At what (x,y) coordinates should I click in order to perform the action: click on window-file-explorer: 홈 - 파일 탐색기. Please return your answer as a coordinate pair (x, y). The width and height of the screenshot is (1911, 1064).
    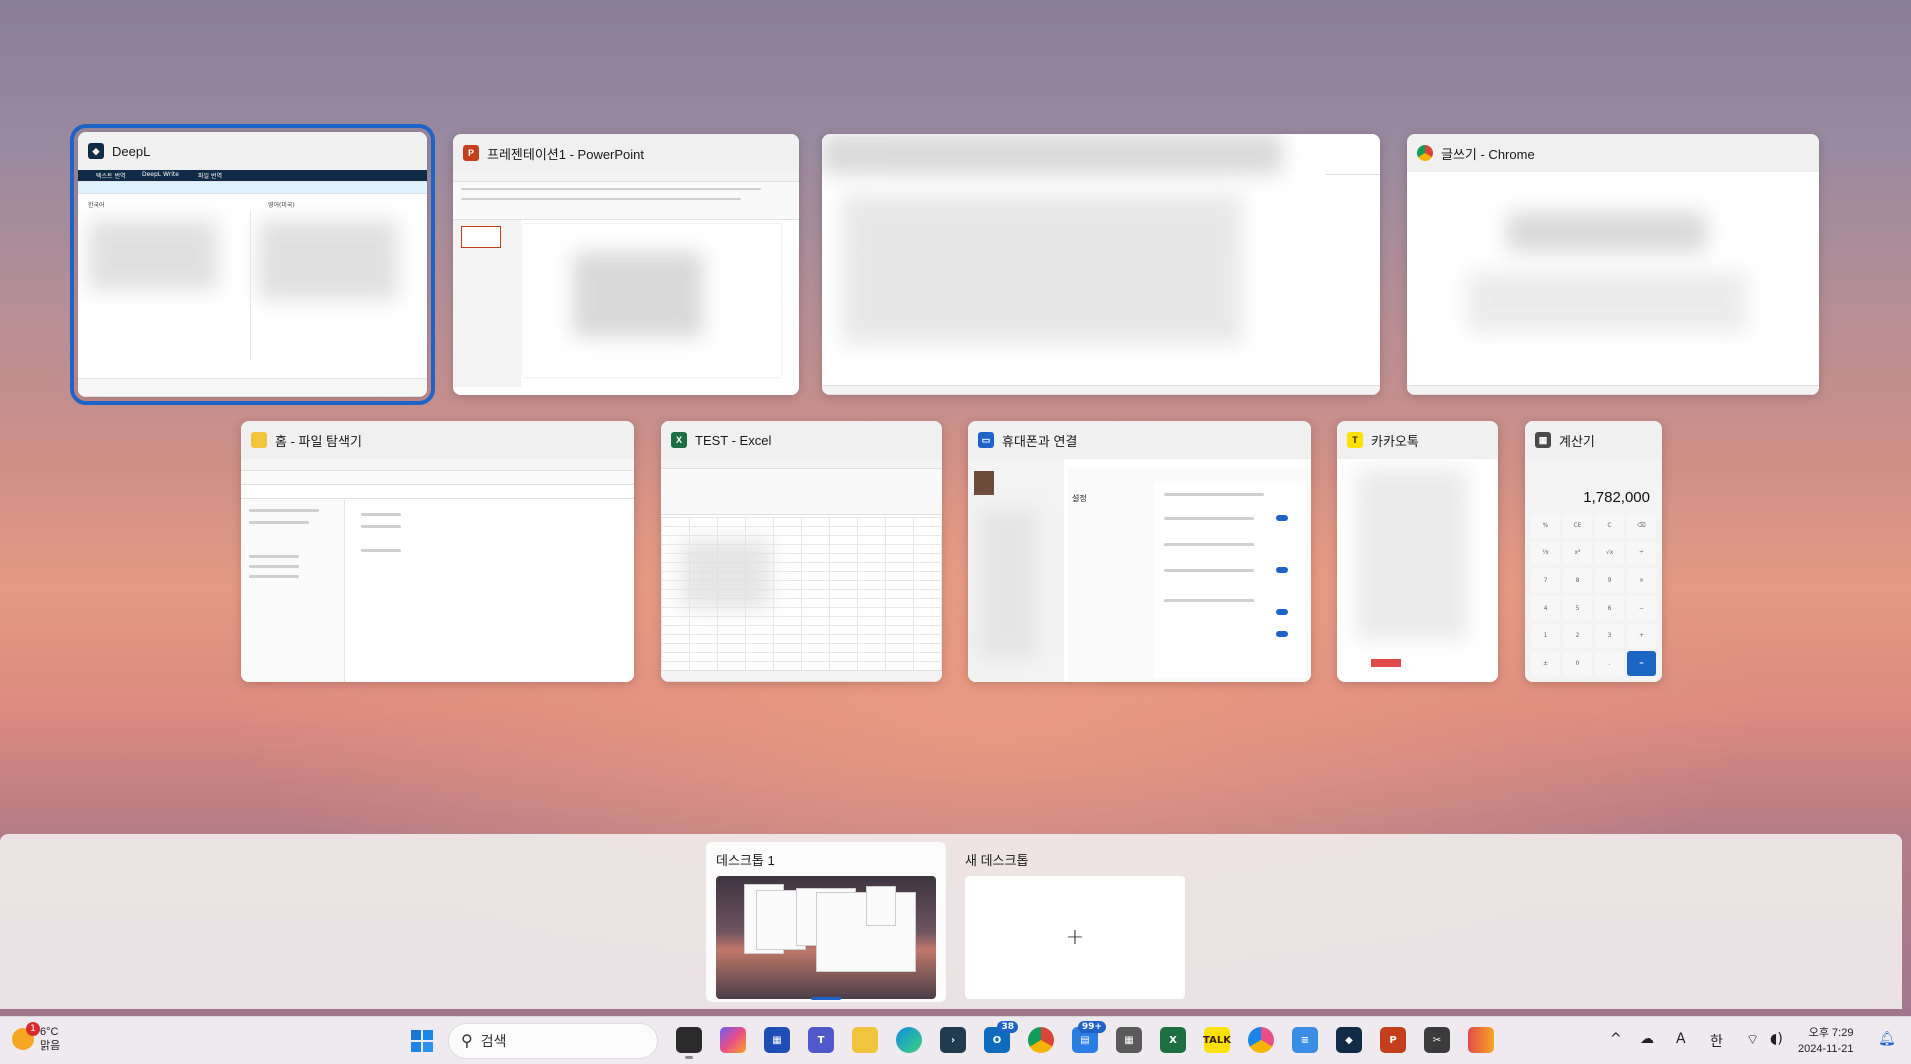
    Looking at the image, I should click on (437, 551).